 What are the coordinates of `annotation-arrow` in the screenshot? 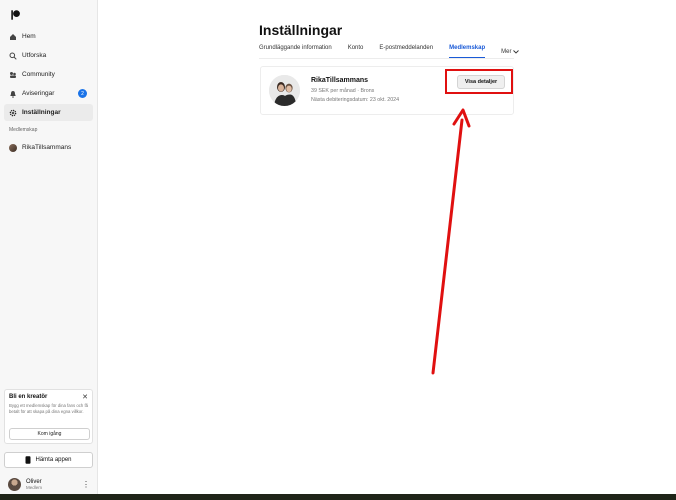 It's located at (451, 241).